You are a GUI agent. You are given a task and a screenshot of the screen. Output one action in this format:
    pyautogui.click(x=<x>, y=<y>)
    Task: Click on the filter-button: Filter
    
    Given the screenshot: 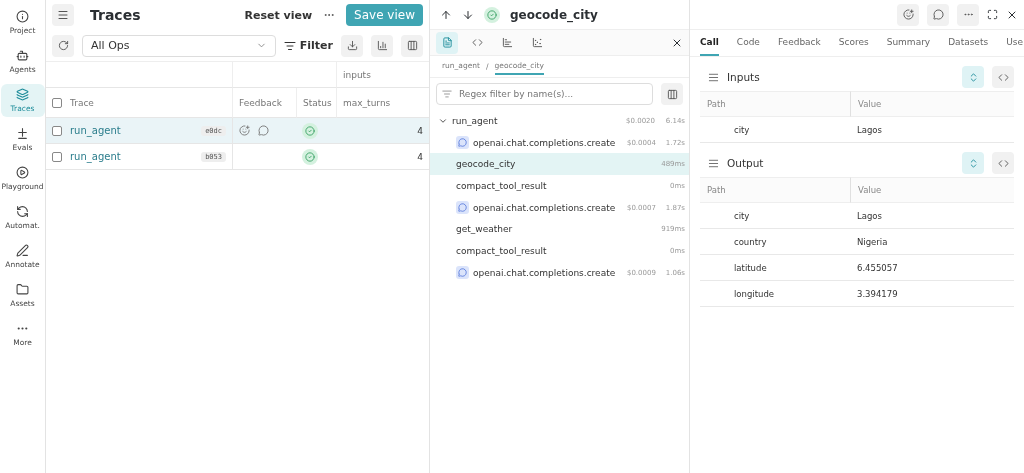 What is the action you would take?
    pyautogui.click(x=308, y=45)
    